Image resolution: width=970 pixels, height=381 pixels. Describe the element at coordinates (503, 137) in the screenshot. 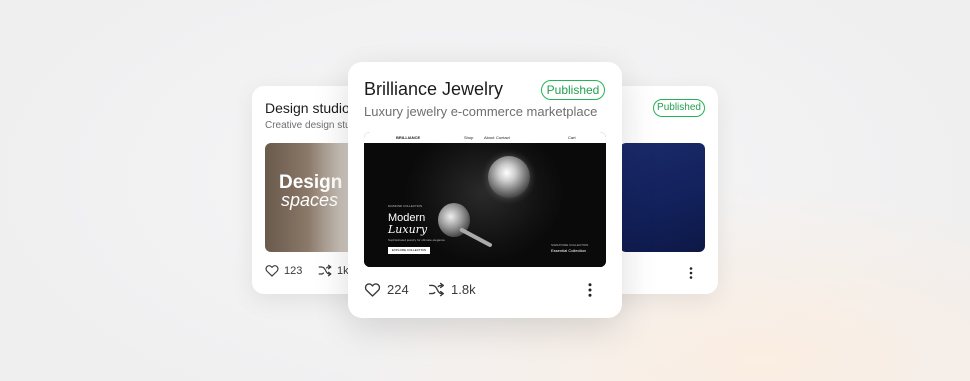

I see `thumbnail-nav-item: Contact` at that location.